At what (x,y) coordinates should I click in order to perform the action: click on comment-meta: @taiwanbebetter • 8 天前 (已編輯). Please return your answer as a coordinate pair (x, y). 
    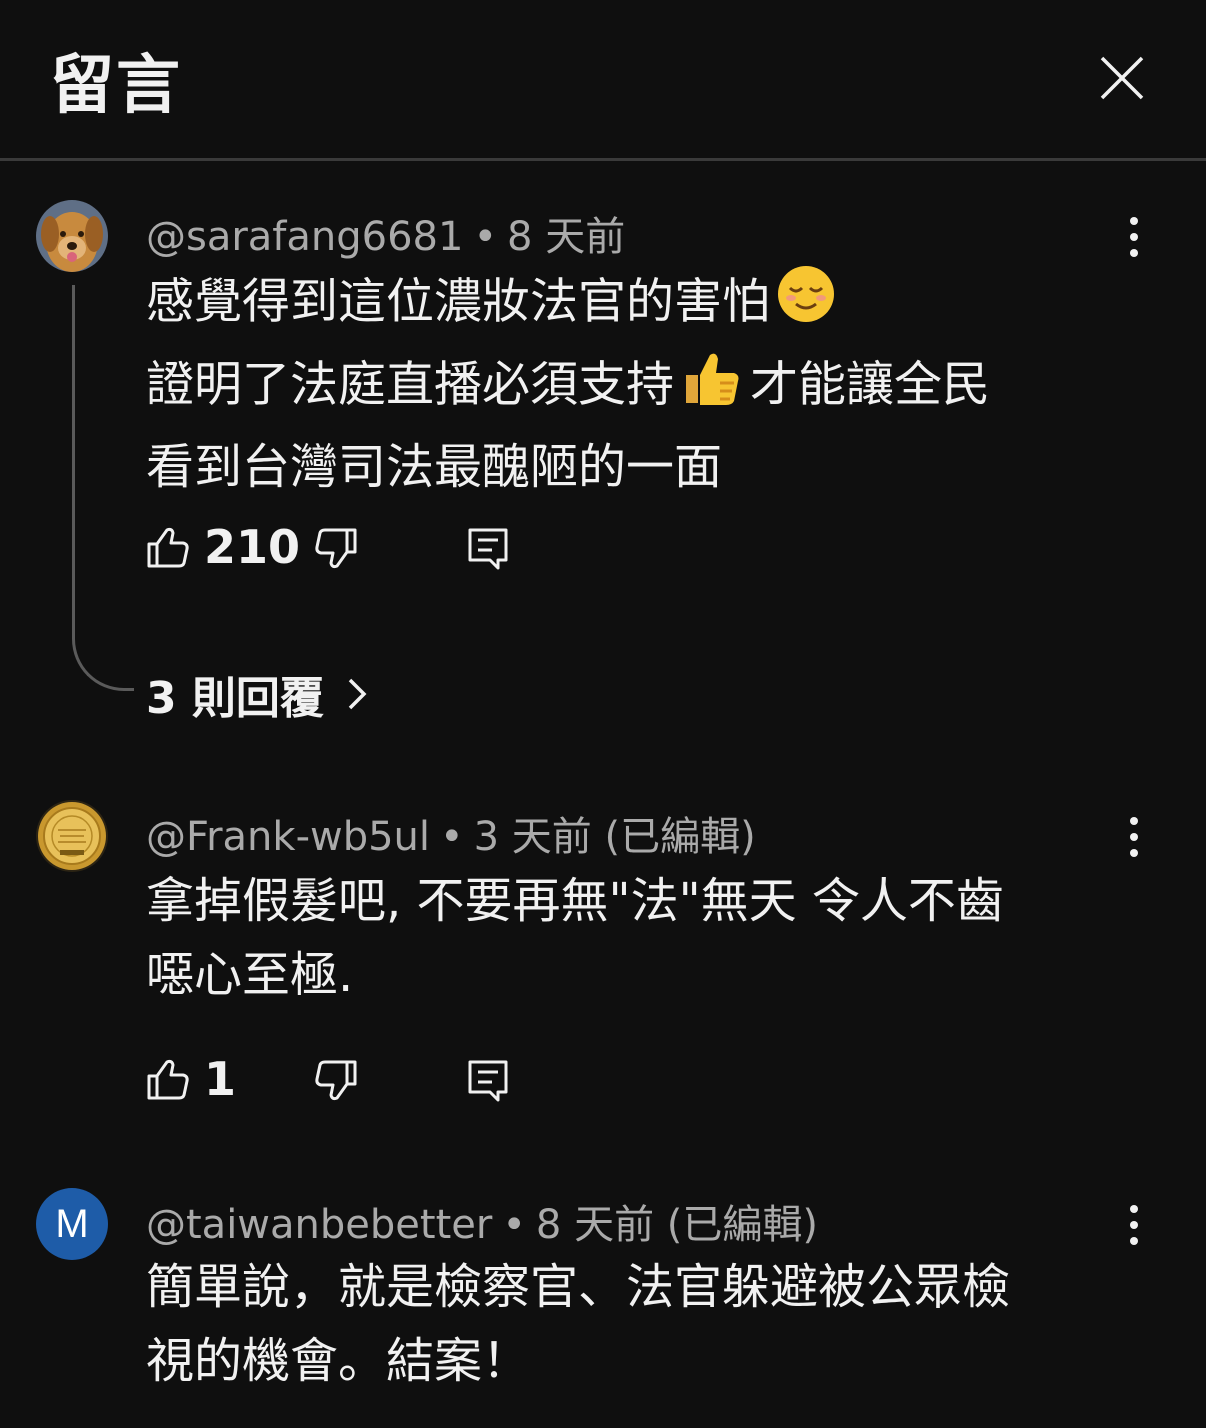
    Looking at the image, I should click on (482, 1221).